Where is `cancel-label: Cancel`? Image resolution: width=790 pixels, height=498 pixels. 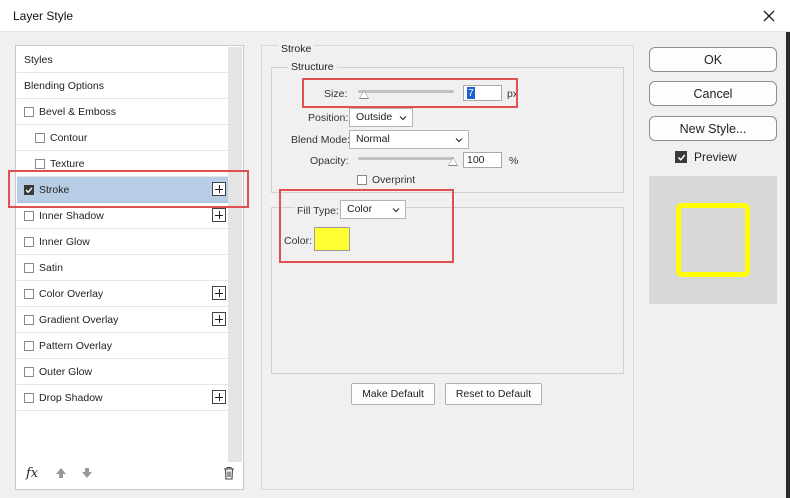 cancel-label: Cancel is located at coordinates (713, 93).